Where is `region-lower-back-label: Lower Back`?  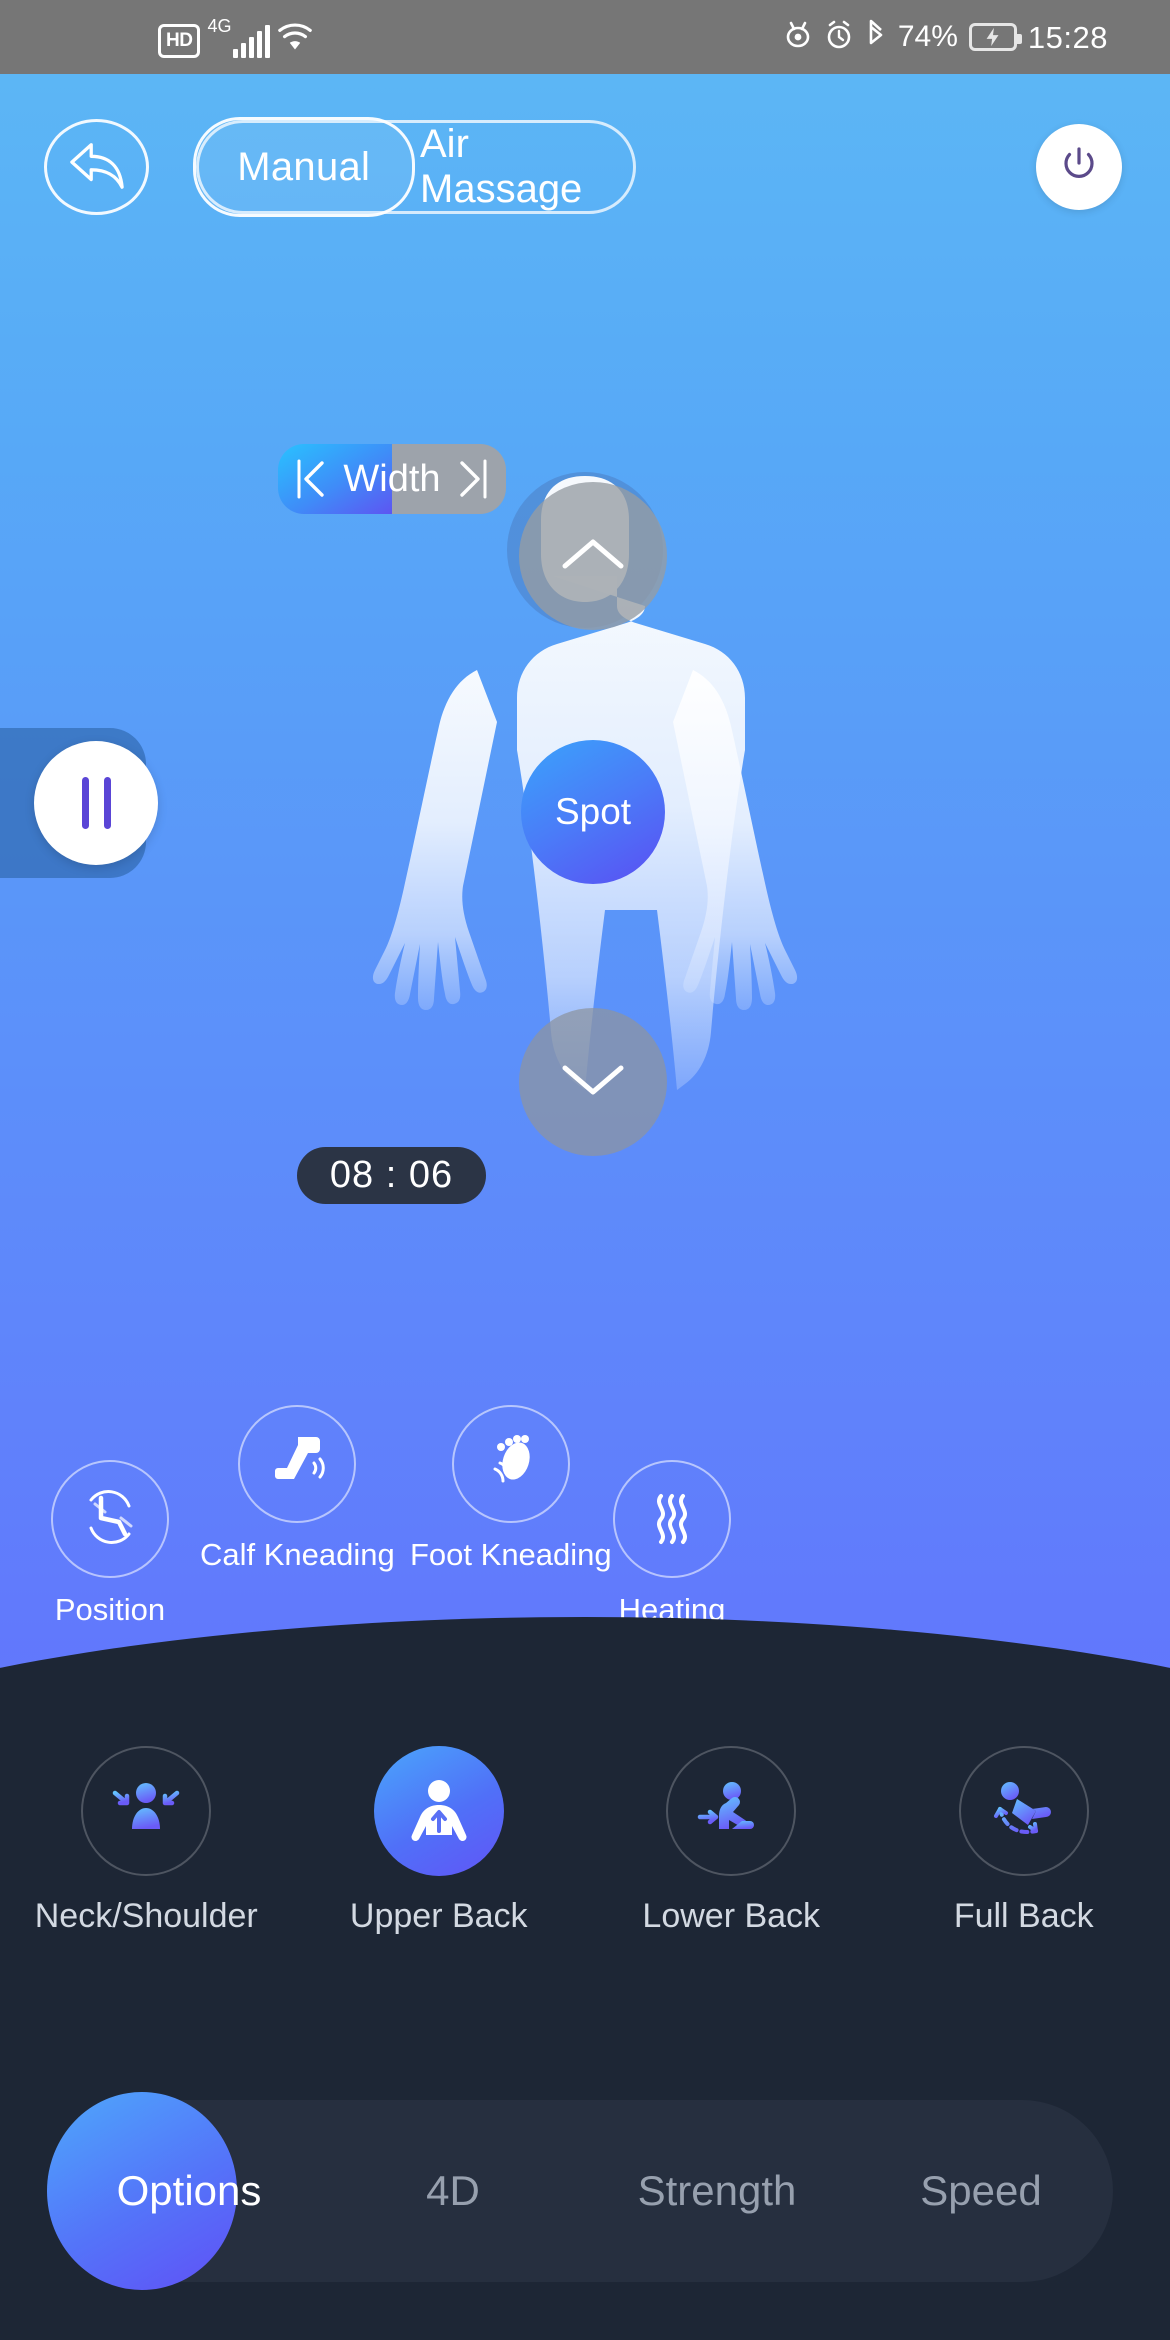 region-lower-back-label: Lower Back is located at coordinates (731, 1916).